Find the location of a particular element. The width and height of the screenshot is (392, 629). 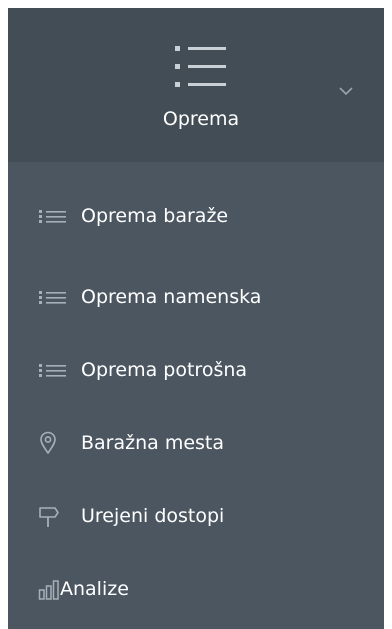

menu-item-oprema-namenska: Oprema namenska is located at coordinates (196, 297).